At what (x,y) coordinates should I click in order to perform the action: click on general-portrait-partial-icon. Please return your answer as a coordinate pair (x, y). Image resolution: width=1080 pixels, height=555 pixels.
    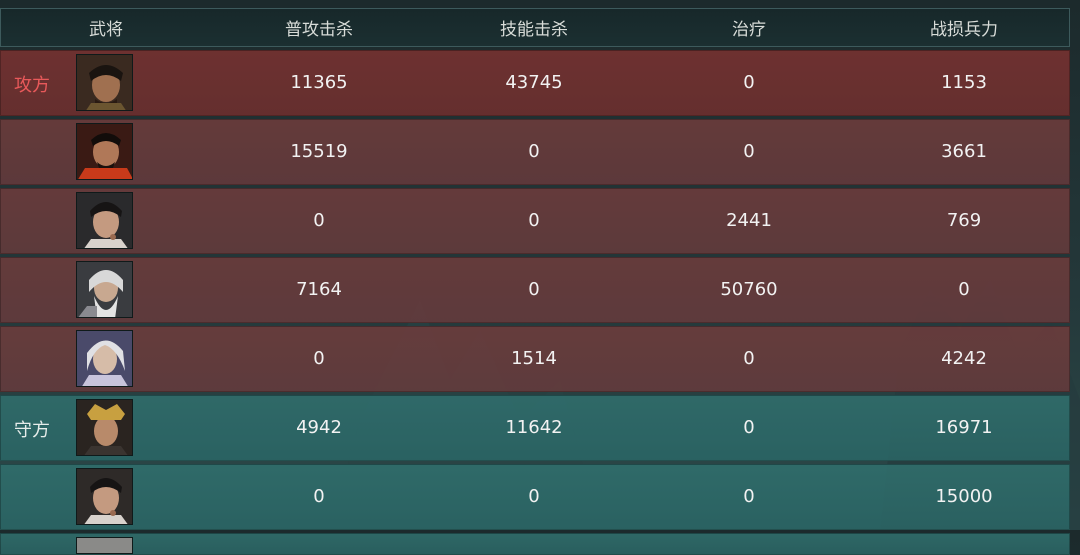
    Looking at the image, I should click on (104, 545).